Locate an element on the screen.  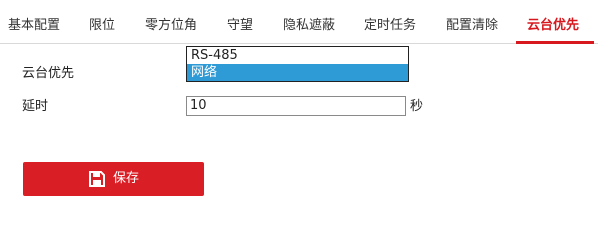
tab-scheduled-task: 定时任务 is located at coordinates (390, 26).